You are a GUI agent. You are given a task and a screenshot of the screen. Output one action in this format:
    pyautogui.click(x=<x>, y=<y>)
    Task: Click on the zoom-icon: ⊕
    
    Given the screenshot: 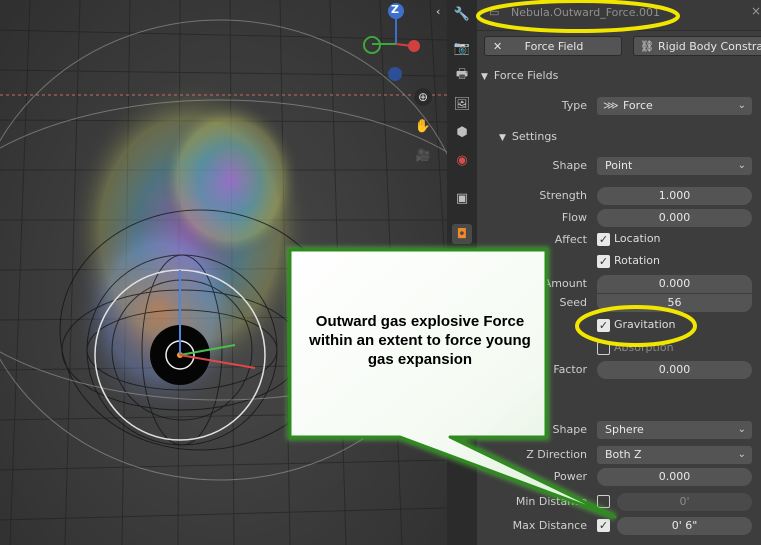 What is the action you would take?
    pyautogui.click(x=423, y=97)
    